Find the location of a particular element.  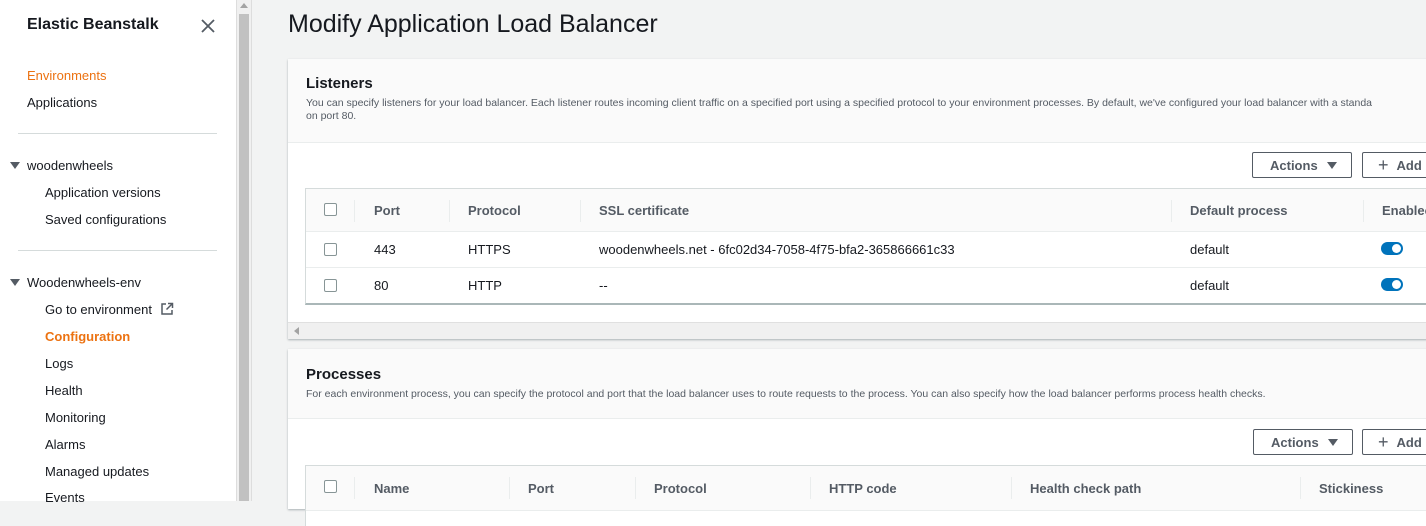

sidebar-item-configuration: Configuration is located at coordinates (87, 336).